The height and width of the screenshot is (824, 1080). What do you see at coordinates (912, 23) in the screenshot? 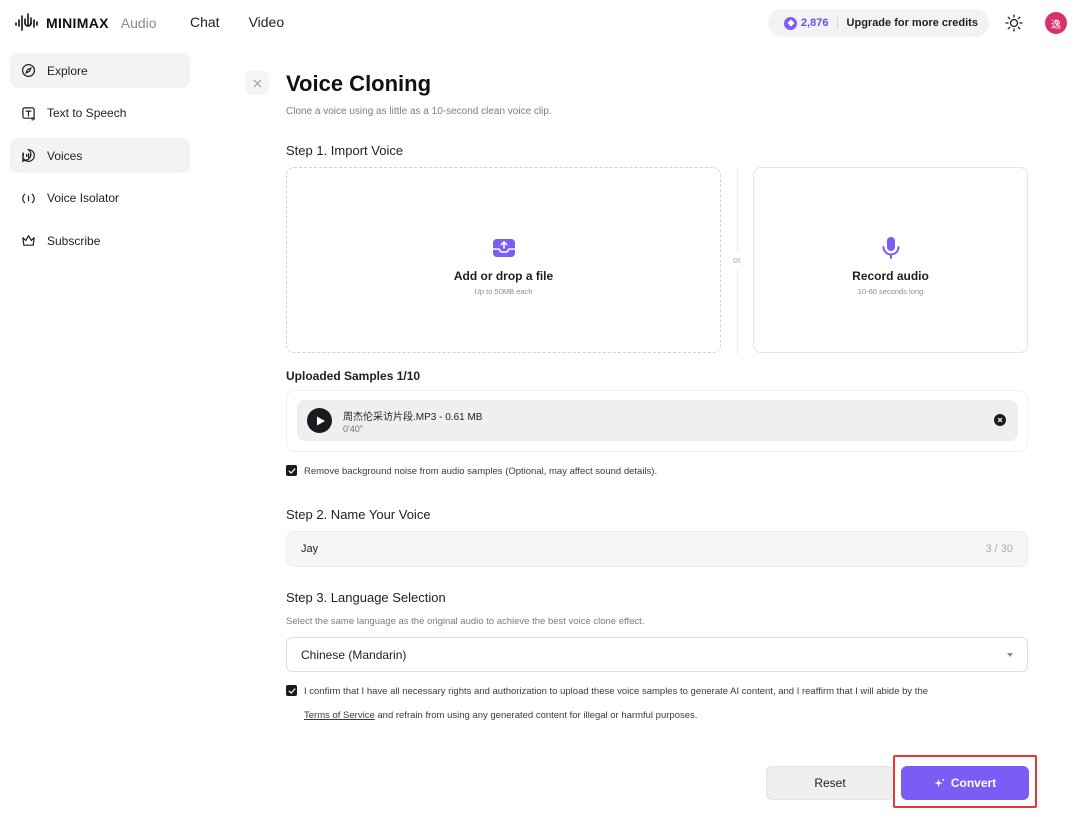
I see `upgrade-link: Upgrade for more credits` at bounding box center [912, 23].